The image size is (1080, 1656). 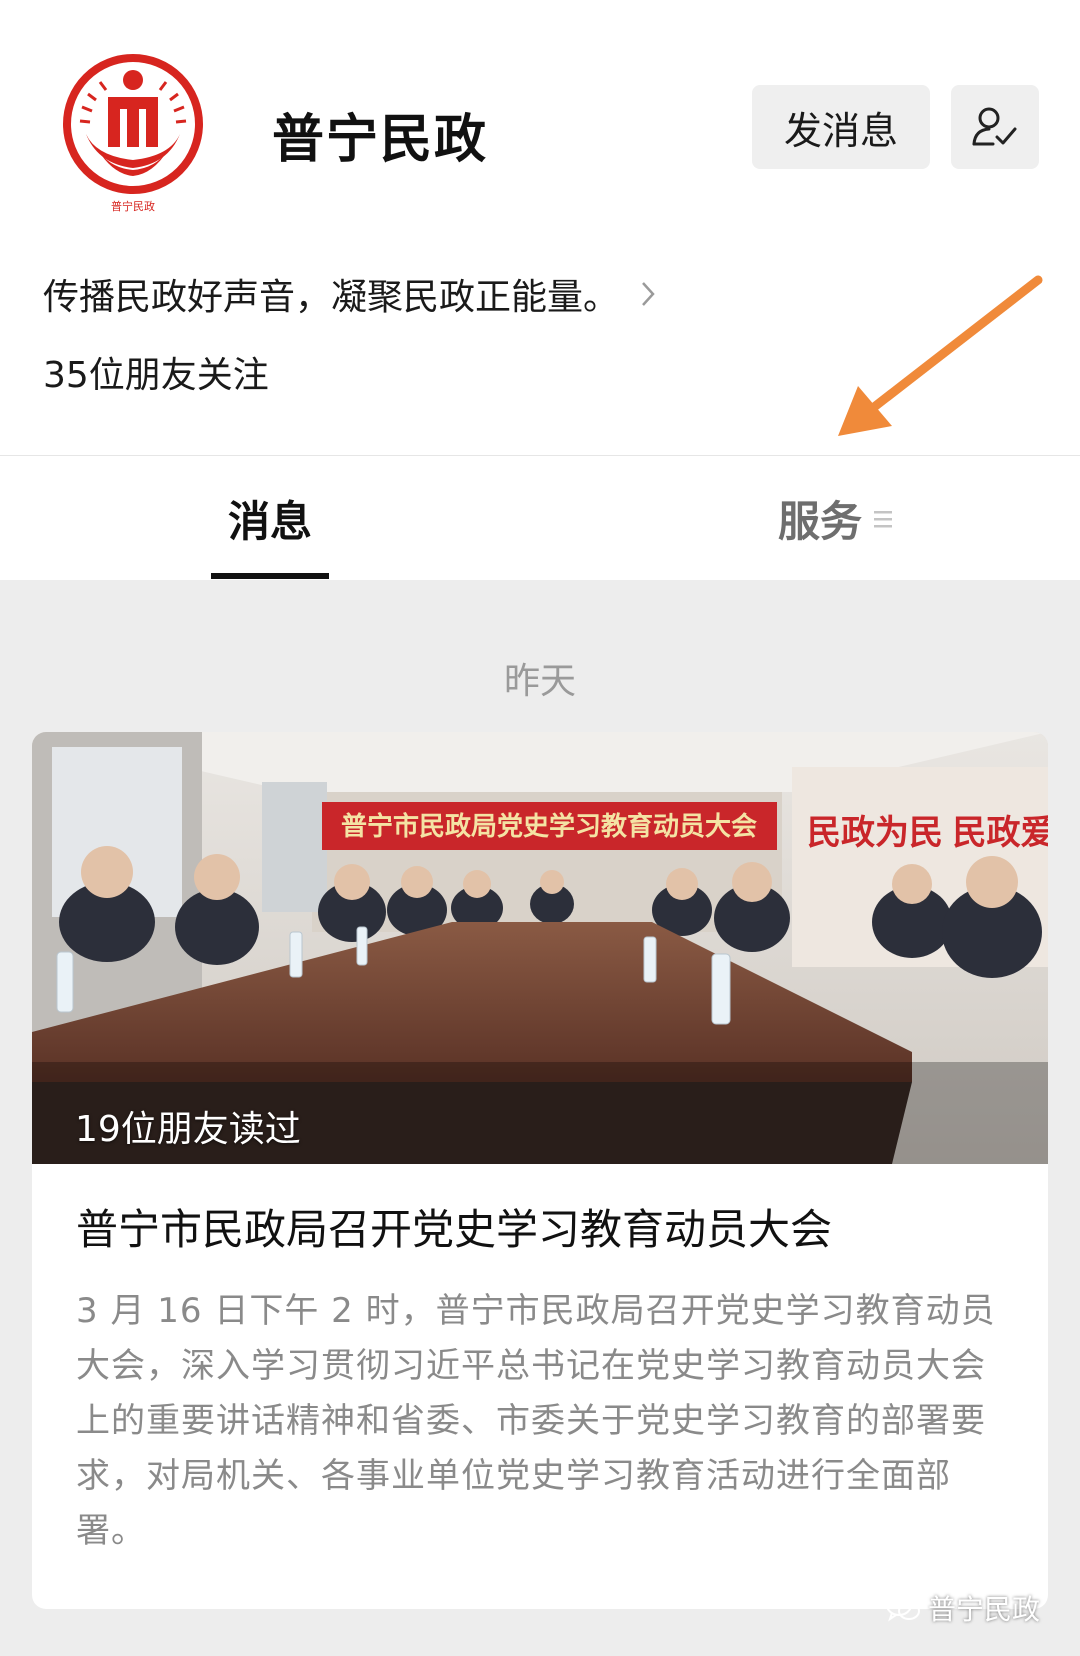 I want to click on account-name: 普宁民政, so click(x=380, y=140).